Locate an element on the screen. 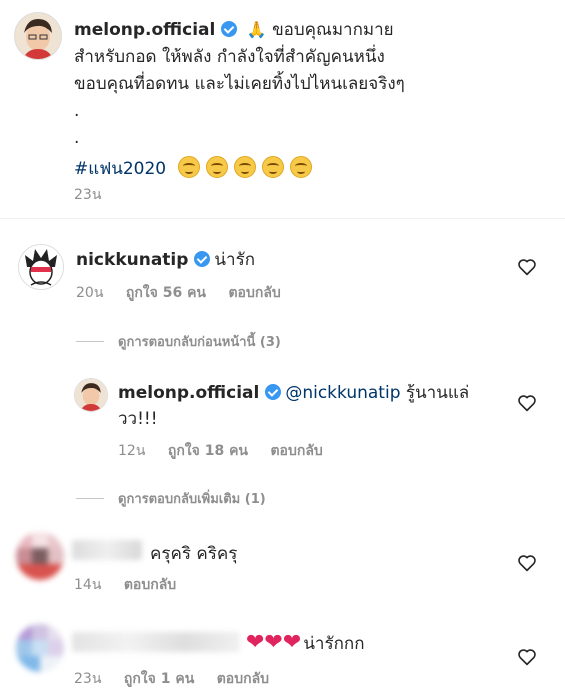 The height and width of the screenshot is (696, 565). comment-time: 14น is located at coordinates (87, 585).